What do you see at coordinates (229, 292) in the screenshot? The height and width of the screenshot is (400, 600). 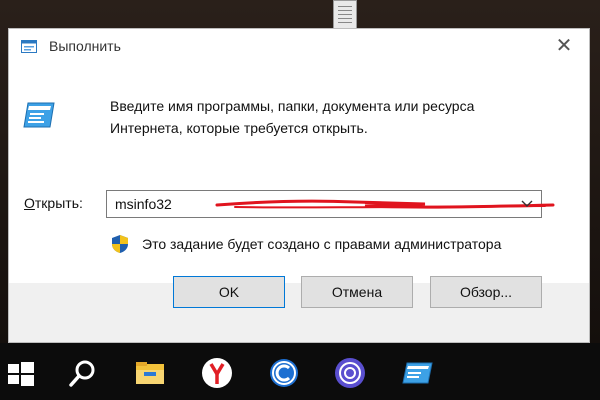 I see `ok-button: OK` at bounding box center [229, 292].